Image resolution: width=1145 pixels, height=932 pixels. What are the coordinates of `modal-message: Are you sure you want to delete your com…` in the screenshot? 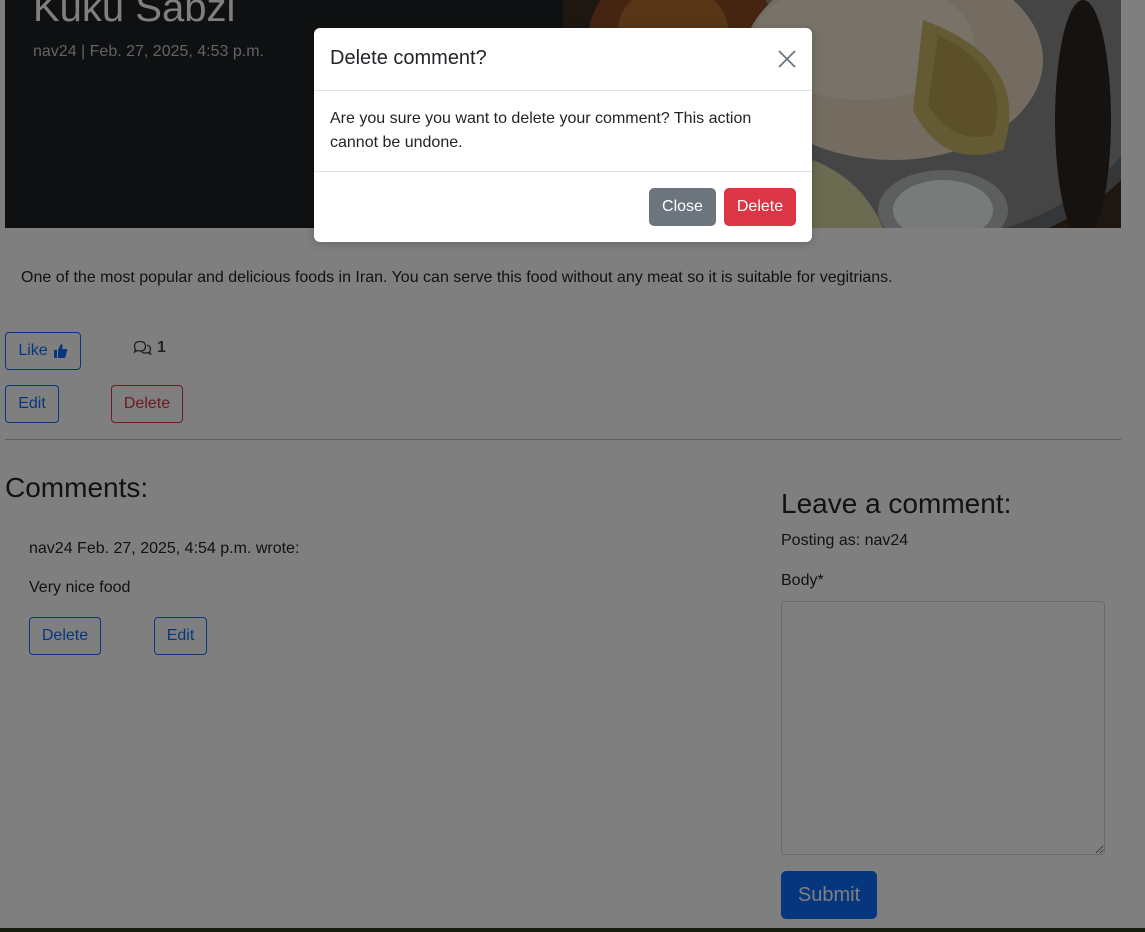 It's located at (541, 130).